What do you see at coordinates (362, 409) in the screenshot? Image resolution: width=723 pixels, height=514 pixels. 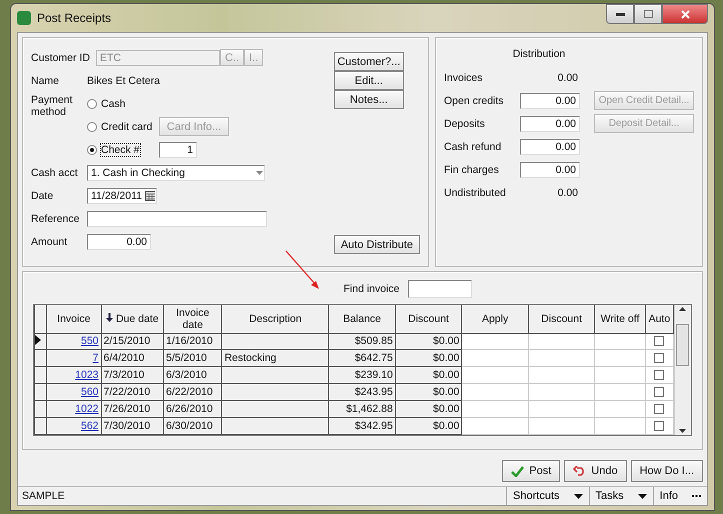 I see `table-cell: $1,462.88` at bounding box center [362, 409].